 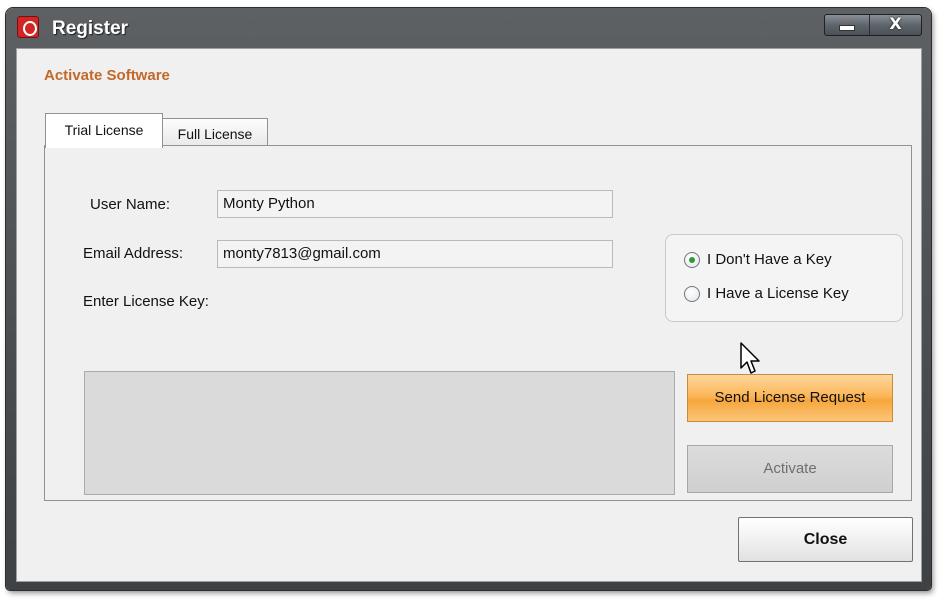 What do you see at coordinates (107, 75) in the screenshot?
I see `section-title: Activate Software` at bounding box center [107, 75].